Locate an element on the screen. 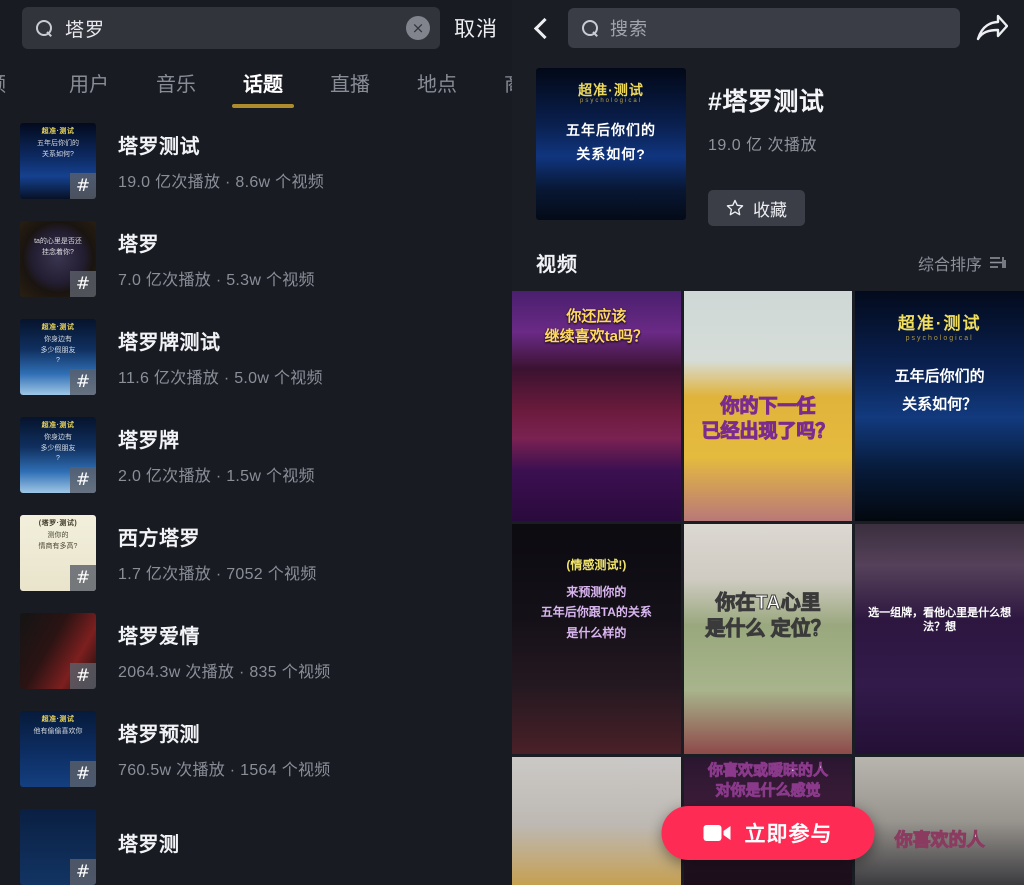 This screenshot has height=885, width=1024. topic-thumbnail: 超准·测试你身边有 多少假朋友? # is located at coordinates (58, 455).